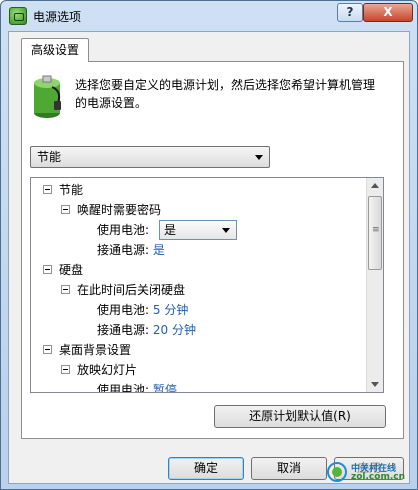  What do you see at coordinates (374, 285) in the screenshot?
I see `tree-scrollbar` at bounding box center [374, 285].